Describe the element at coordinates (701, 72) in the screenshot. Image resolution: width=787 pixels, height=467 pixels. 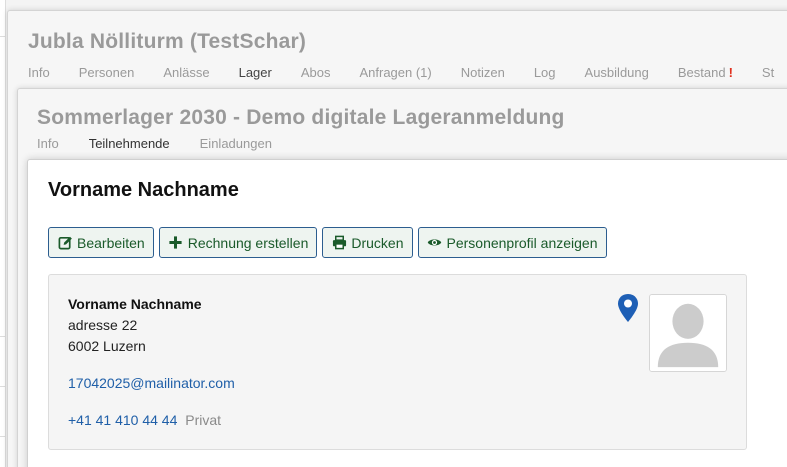
I see `group-tab-bestand-label: Bestand` at that location.